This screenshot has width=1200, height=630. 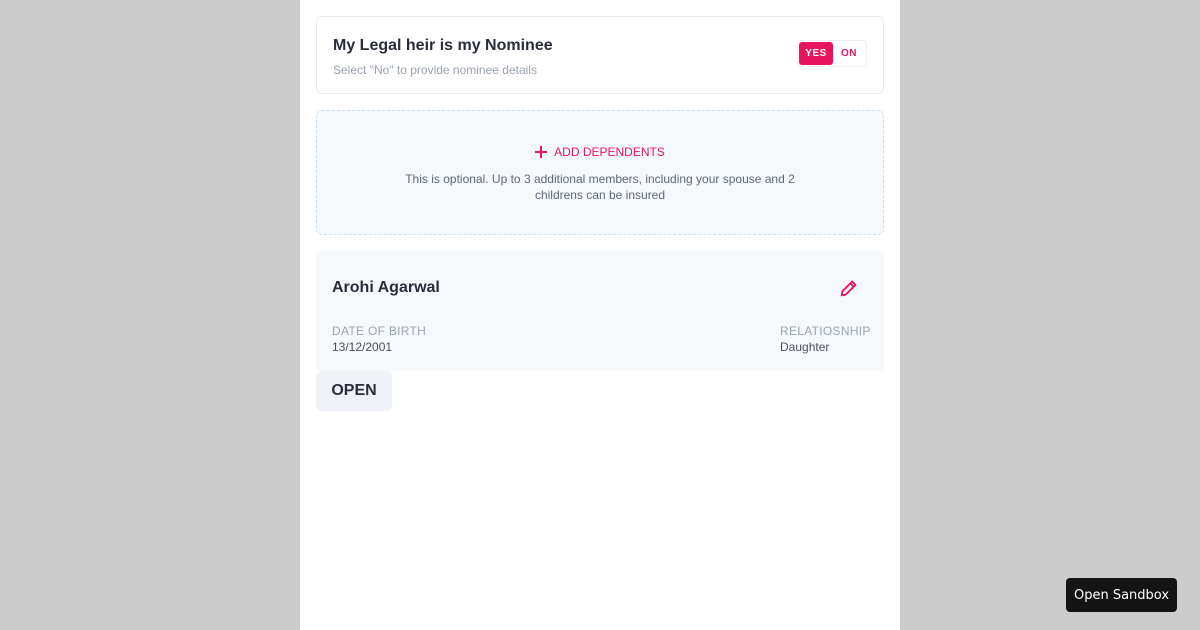 I want to click on toggle-no-option: ON, so click(x=849, y=53).